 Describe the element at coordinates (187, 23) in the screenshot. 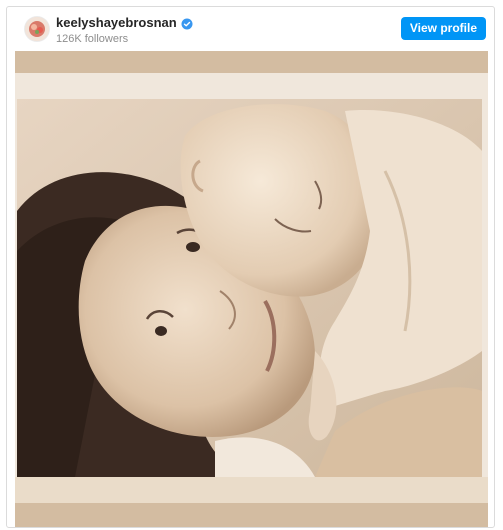

I see `verified-badge-icon` at that location.